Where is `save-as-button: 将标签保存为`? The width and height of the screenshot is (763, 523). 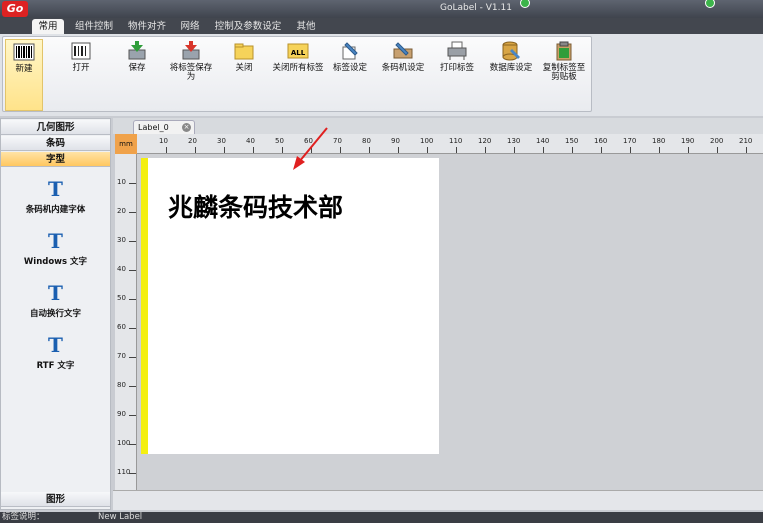 save-as-button: 将标签保存为 is located at coordinates (191, 75).